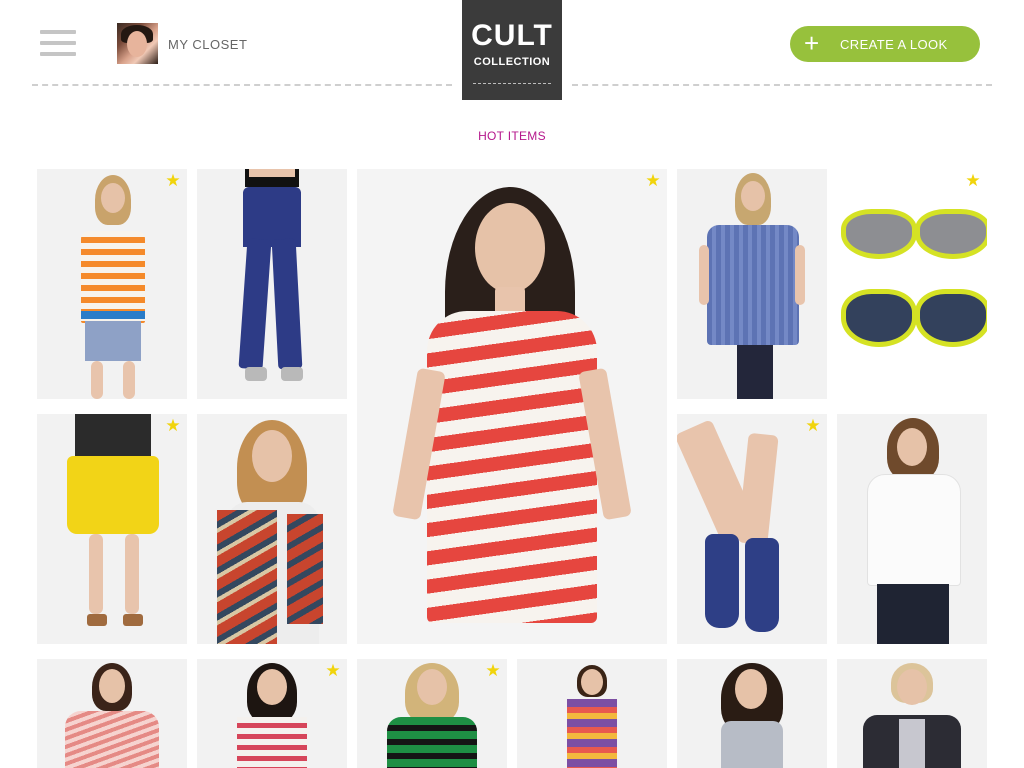  What do you see at coordinates (782, 85) in the screenshot?
I see `header-divider-right` at bounding box center [782, 85].